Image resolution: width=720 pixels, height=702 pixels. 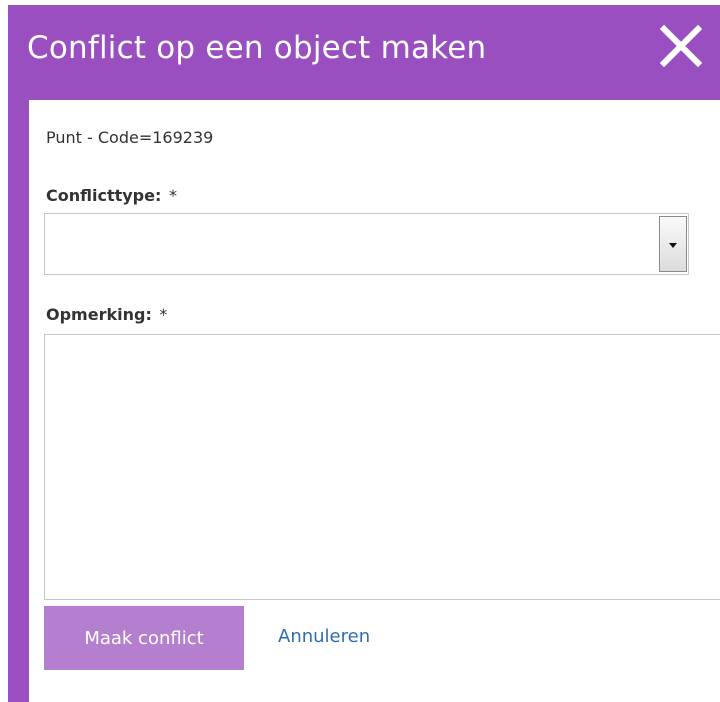 I want to click on conflict-type-label-text: Conflicttype:, so click(x=104, y=195).